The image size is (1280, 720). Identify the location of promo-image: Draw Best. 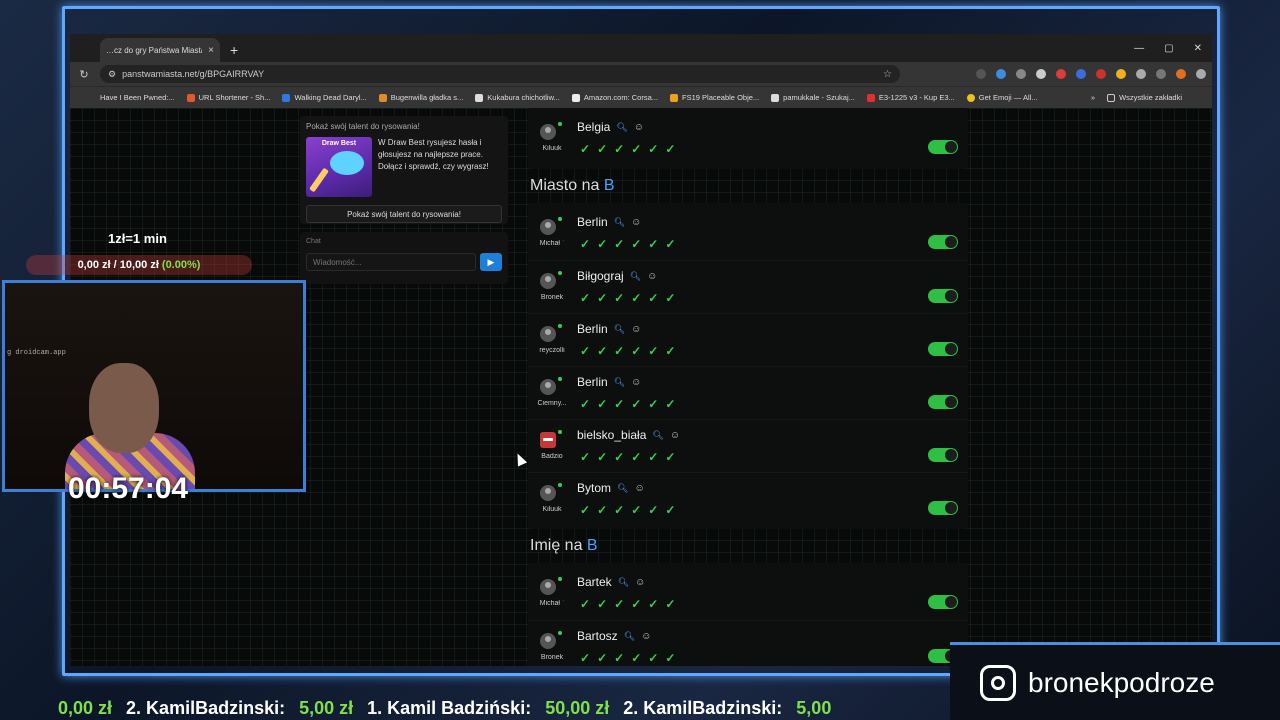
(339, 167).